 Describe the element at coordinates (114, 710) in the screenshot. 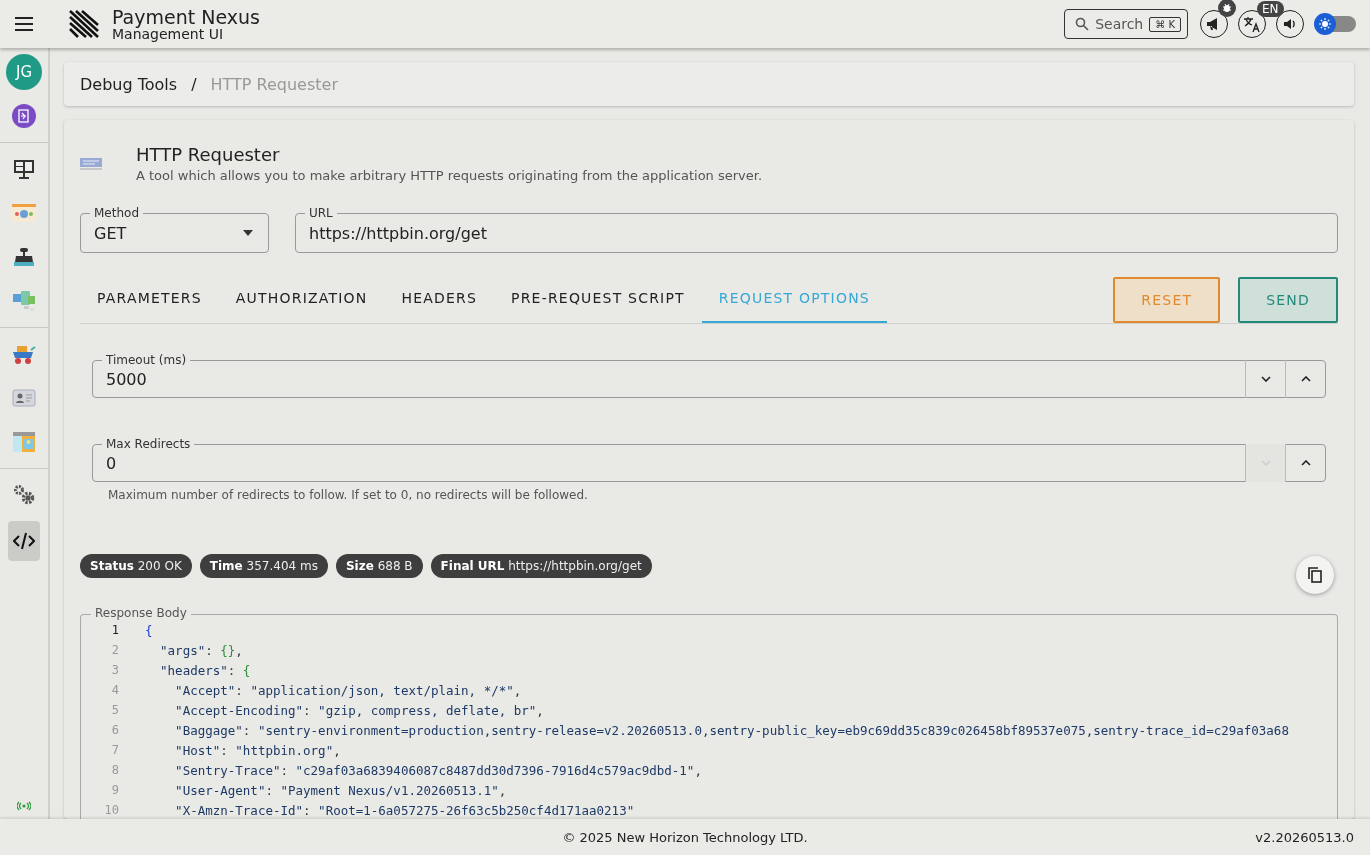

I see `line-number: 5` at that location.